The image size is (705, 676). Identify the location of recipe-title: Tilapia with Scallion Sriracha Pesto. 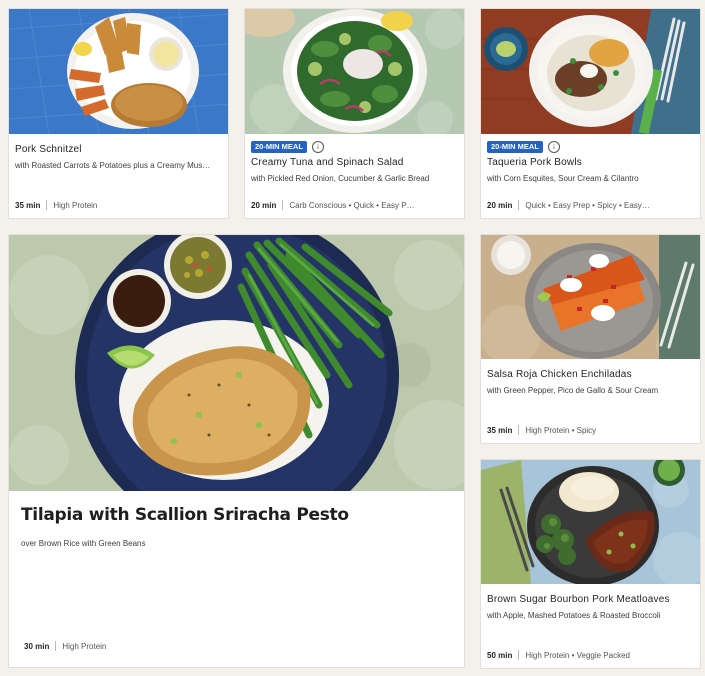
(236, 515).